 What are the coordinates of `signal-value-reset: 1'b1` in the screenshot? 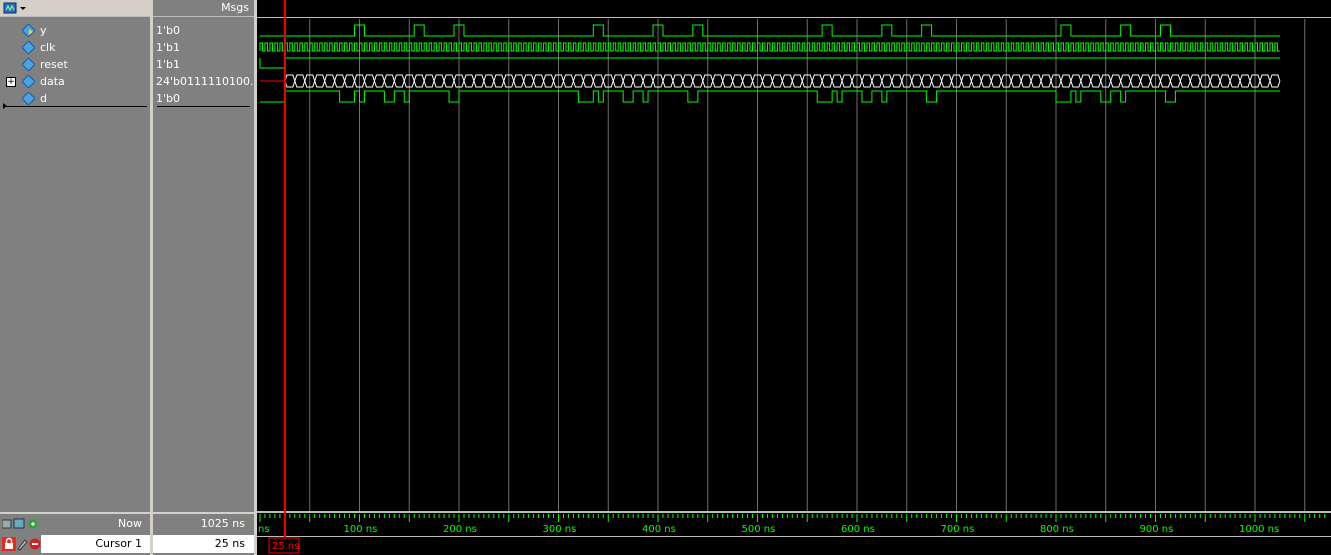 It's located at (168, 64).